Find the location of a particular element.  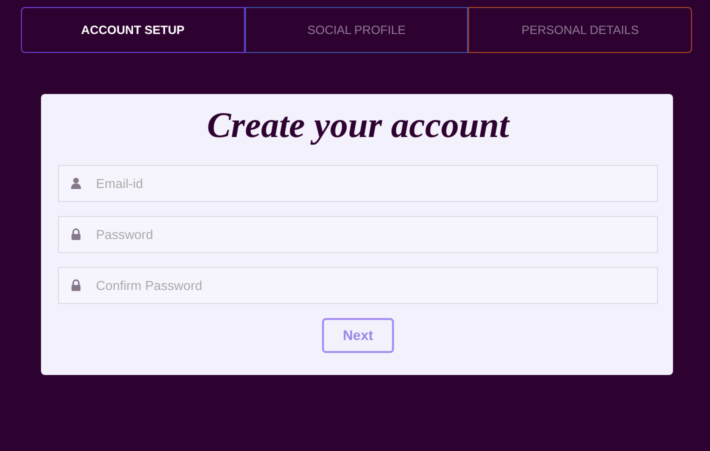

step-tab: SOCIAL PROFILE is located at coordinates (356, 30).